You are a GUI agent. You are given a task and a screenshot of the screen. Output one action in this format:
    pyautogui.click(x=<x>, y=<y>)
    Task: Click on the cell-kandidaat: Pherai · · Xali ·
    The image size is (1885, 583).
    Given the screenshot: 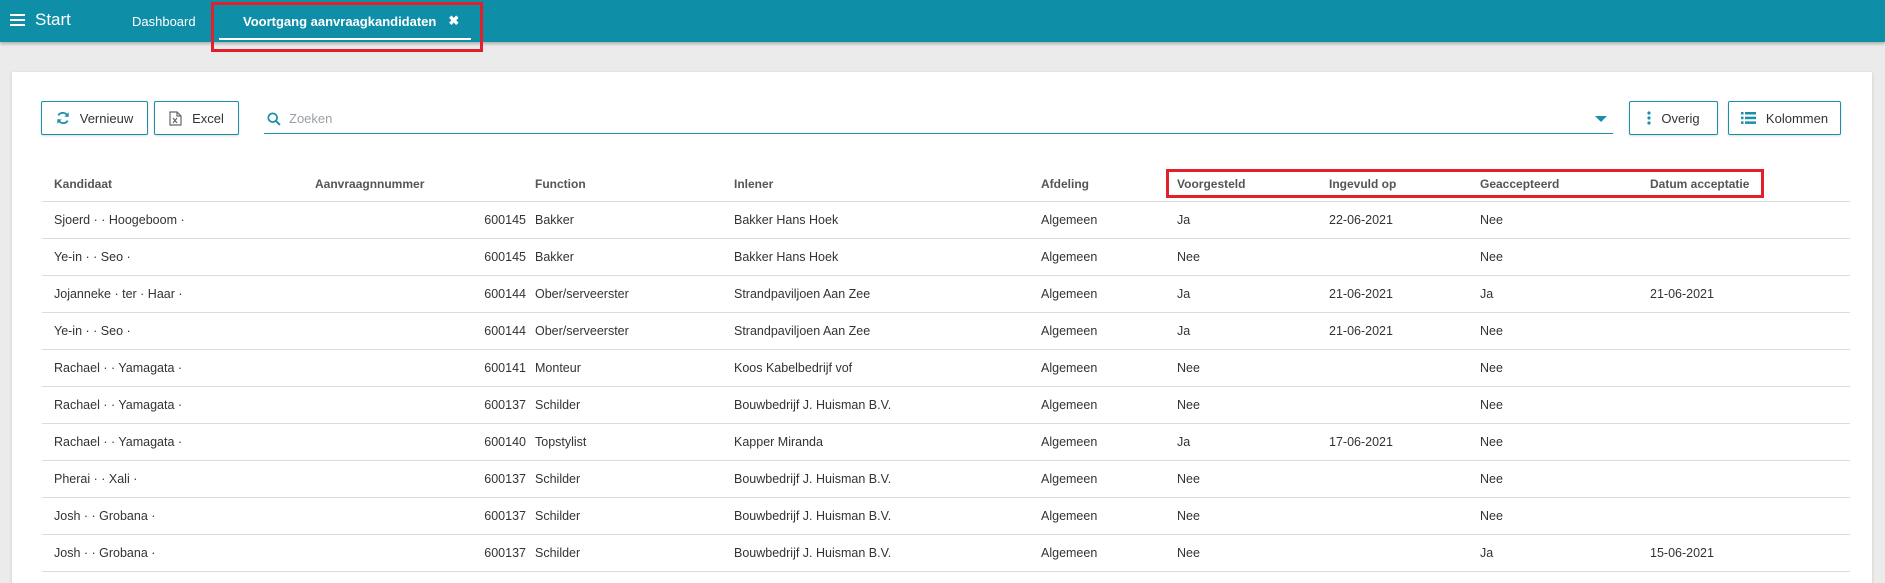 What is the action you would take?
    pyautogui.click(x=96, y=479)
    